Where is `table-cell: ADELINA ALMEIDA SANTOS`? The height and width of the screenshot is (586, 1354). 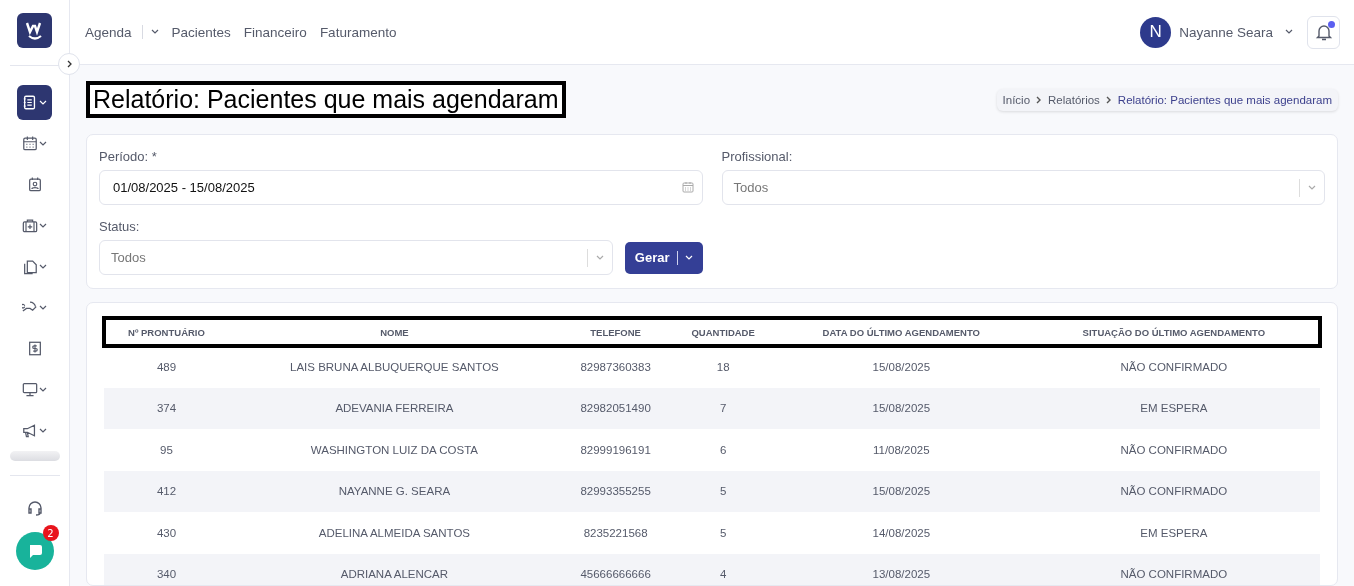 table-cell: ADELINA ALMEIDA SANTOS is located at coordinates (394, 533).